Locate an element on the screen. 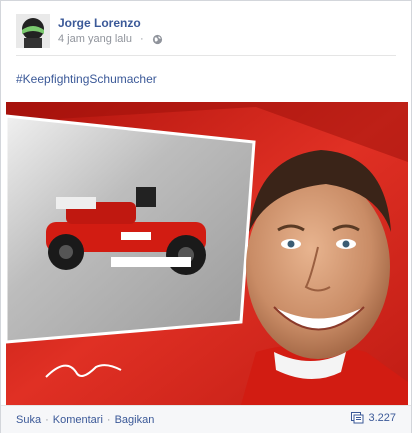 This screenshot has height=433, width=412. post-timestamp: 4 jam yang lalu is located at coordinates (95, 39).